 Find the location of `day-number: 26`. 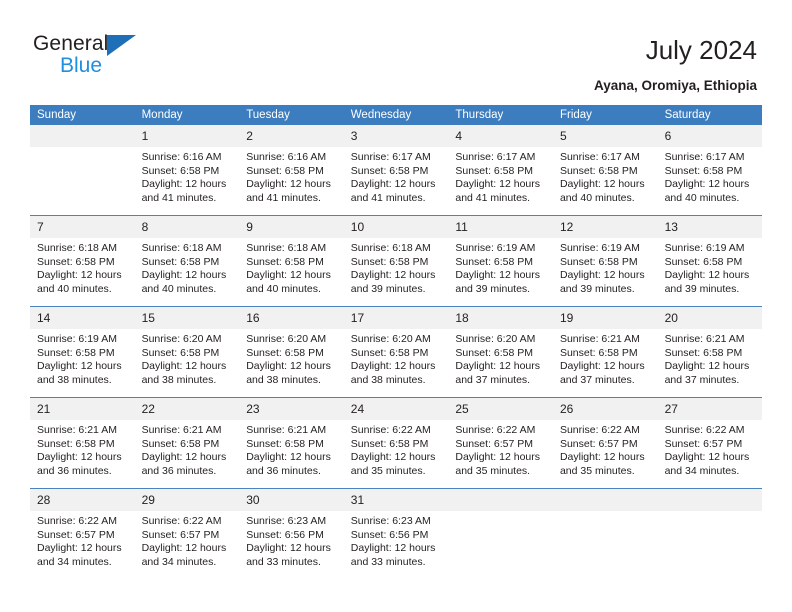

day-number: 26 is located at coordinates (605, 409).